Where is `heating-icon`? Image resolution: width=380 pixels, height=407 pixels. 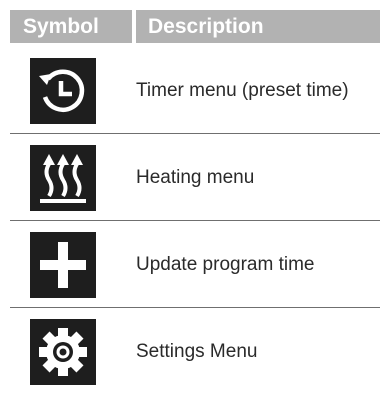 heating-icon is located at coordinates (63, 178).